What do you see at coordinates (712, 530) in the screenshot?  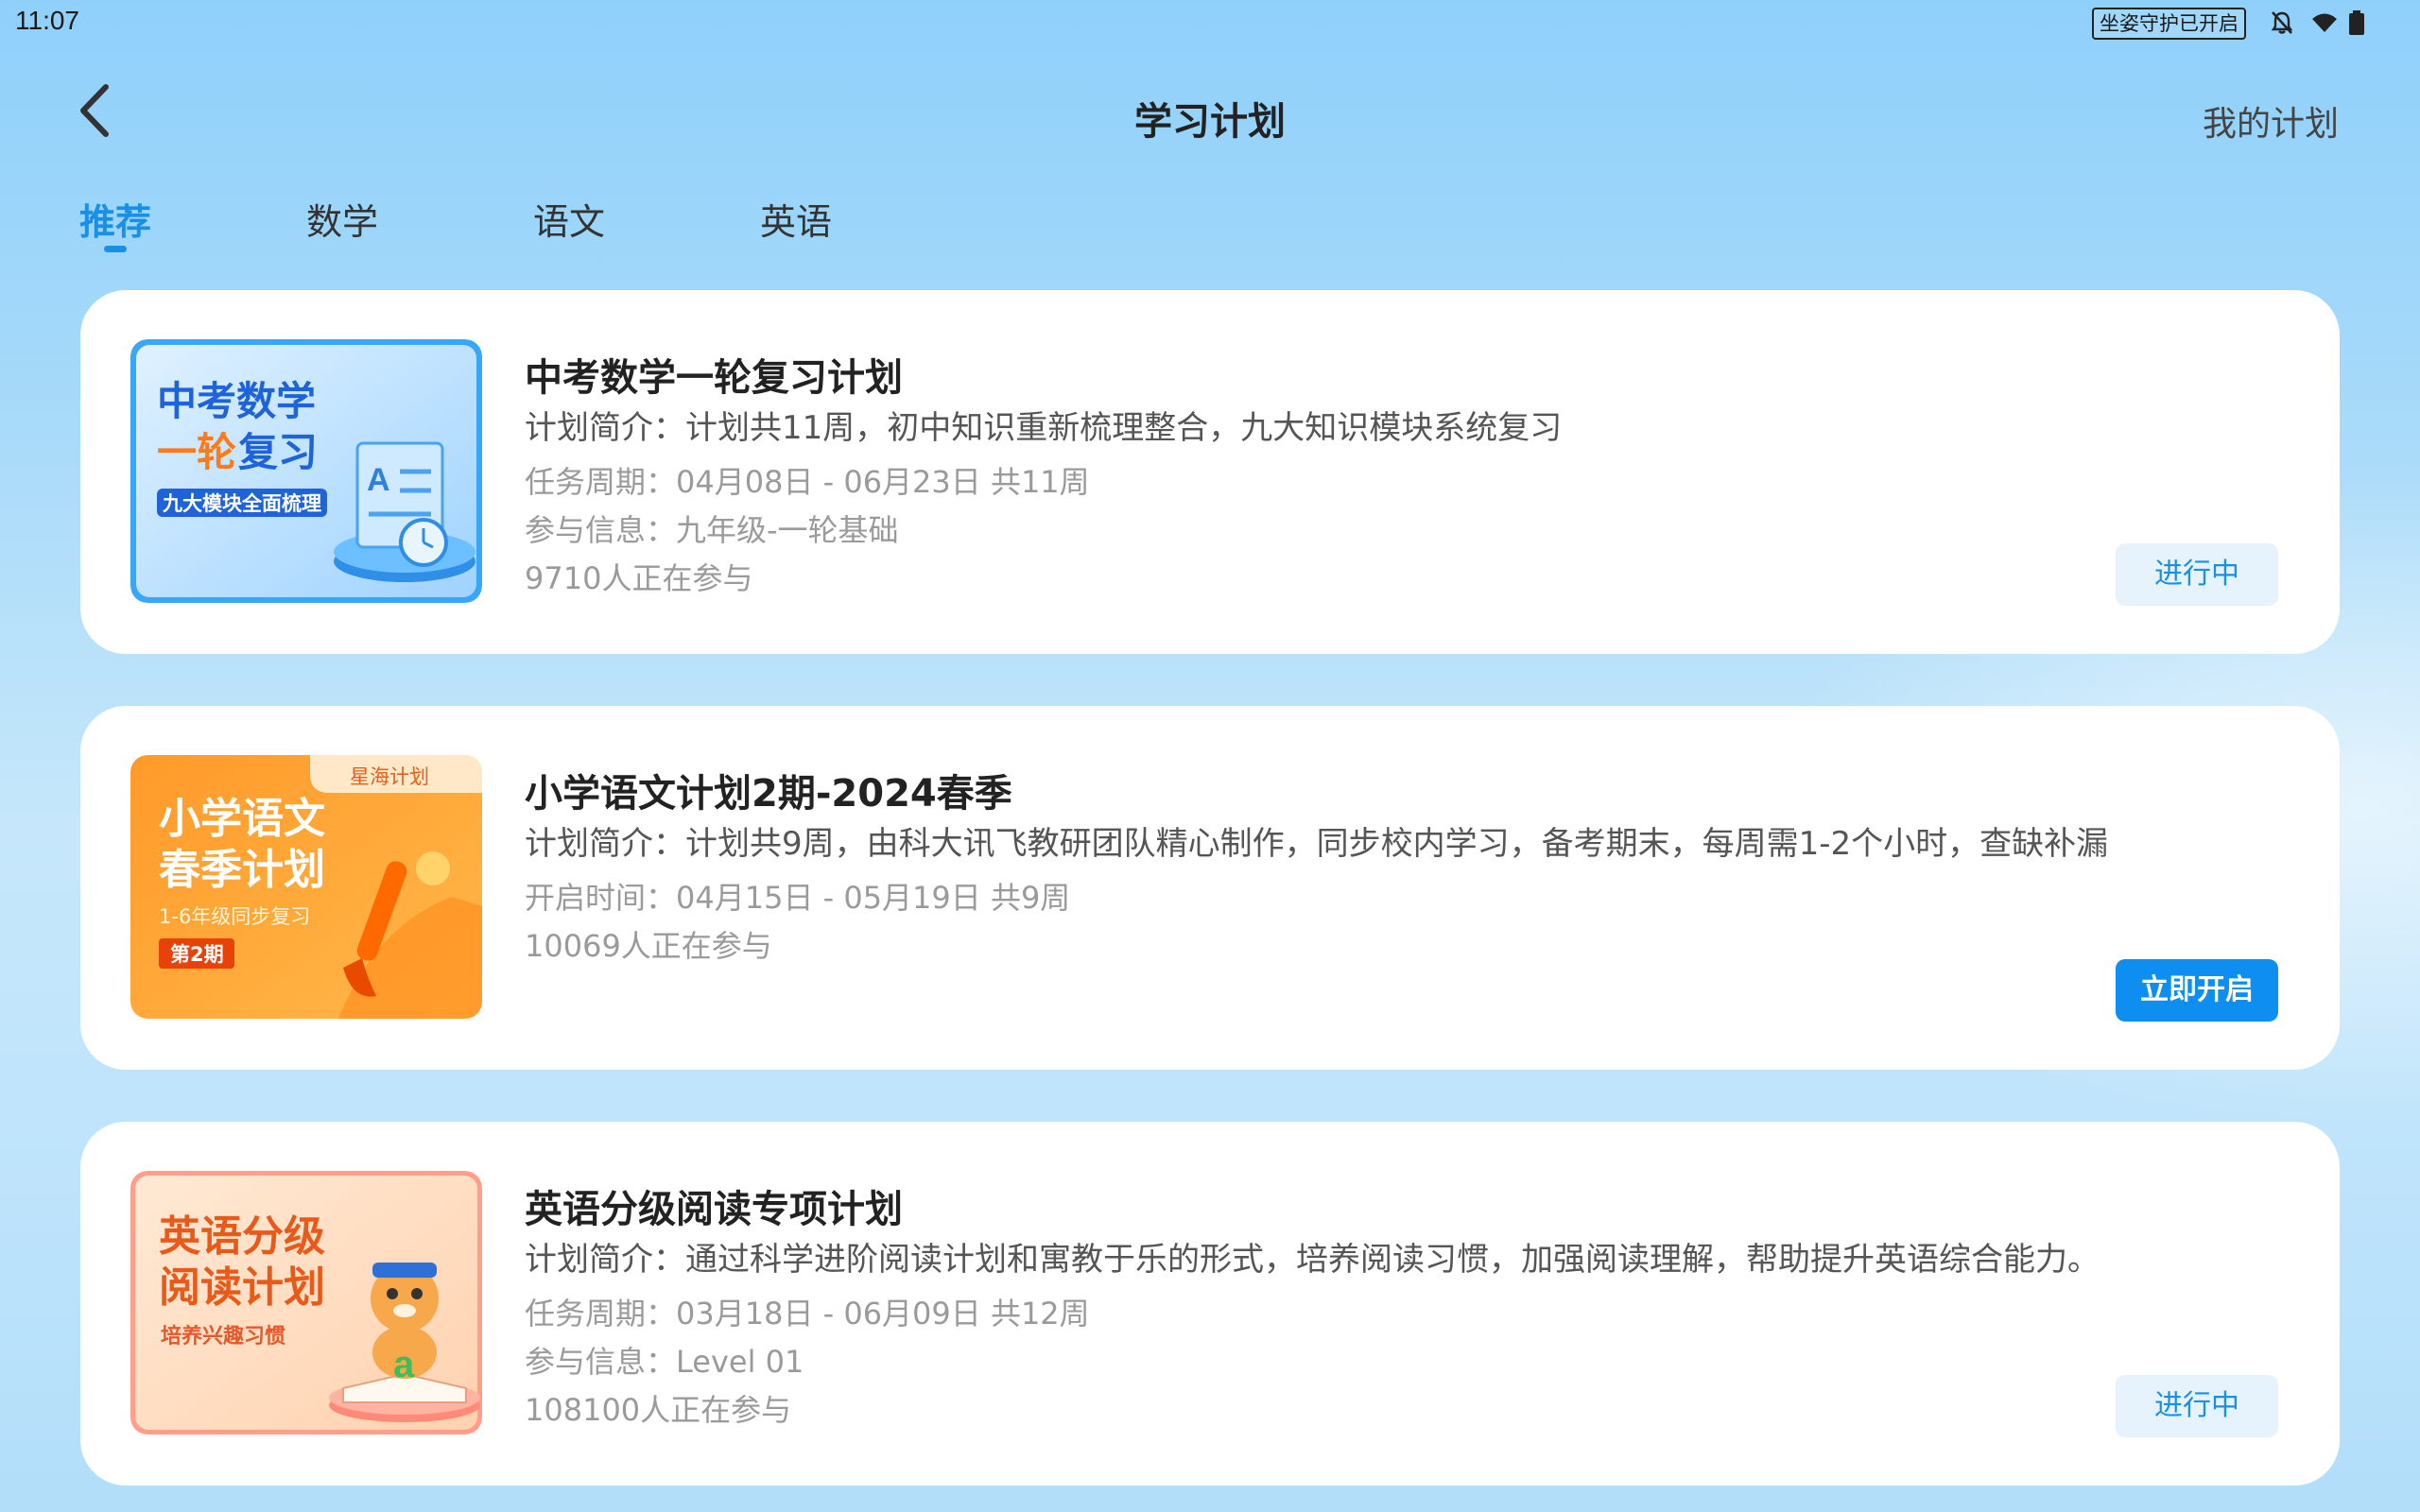 I see `plan-info: 参与信息：九年级-一轮基础` at bounding box center [712, 530].